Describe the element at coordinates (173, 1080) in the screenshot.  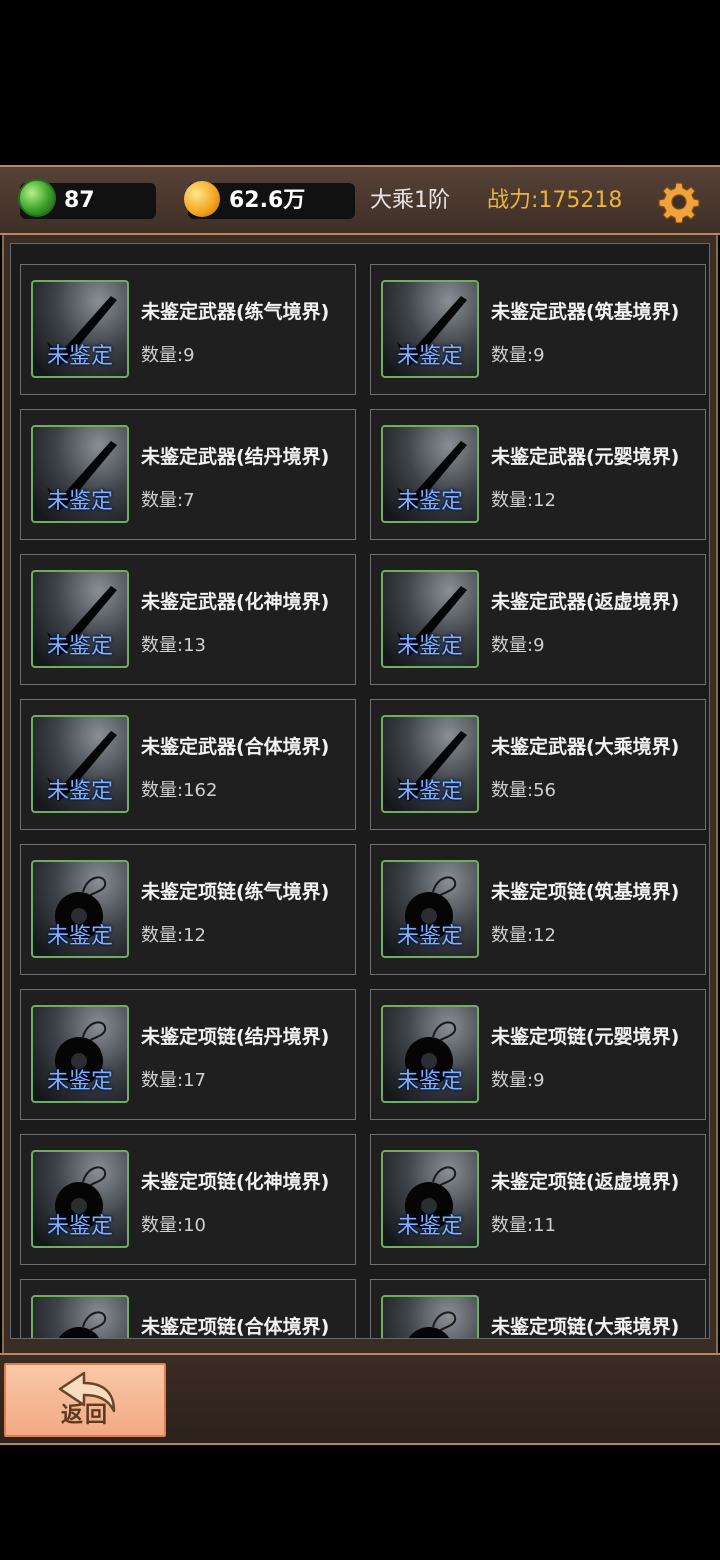
I see `item-quantity: 数量:17` at that location.